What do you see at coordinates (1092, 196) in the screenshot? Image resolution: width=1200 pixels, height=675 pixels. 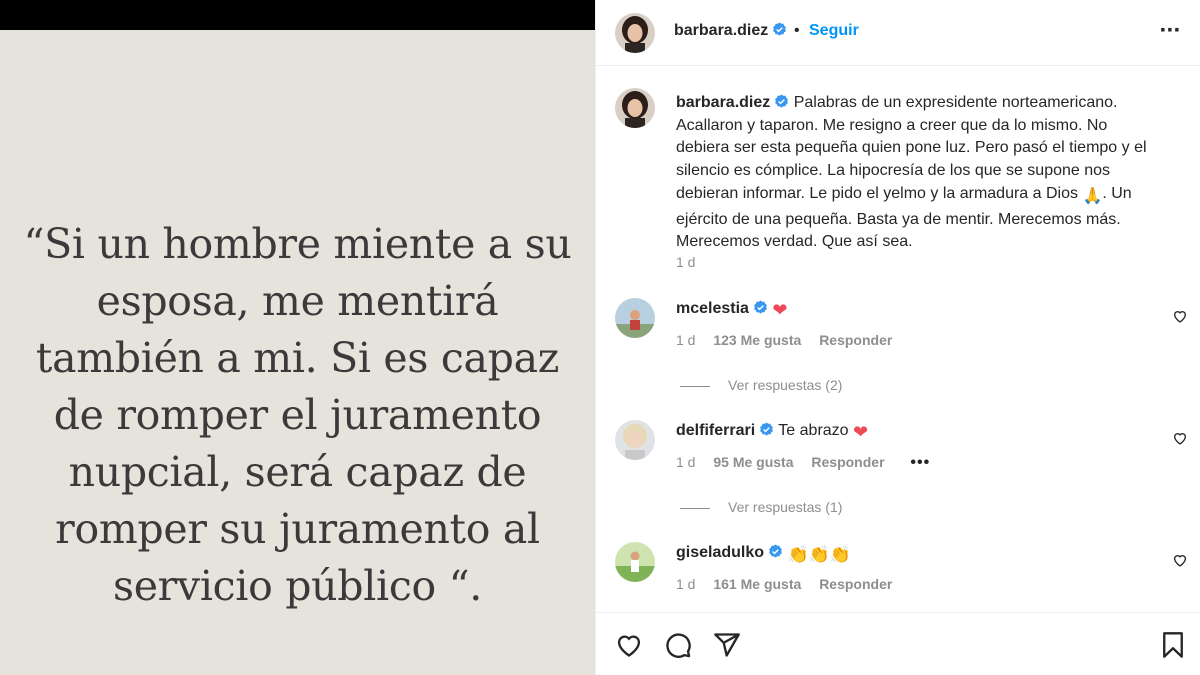 I see `praying-hands-emoji: 🙏` at bounding box center [1092, 196].